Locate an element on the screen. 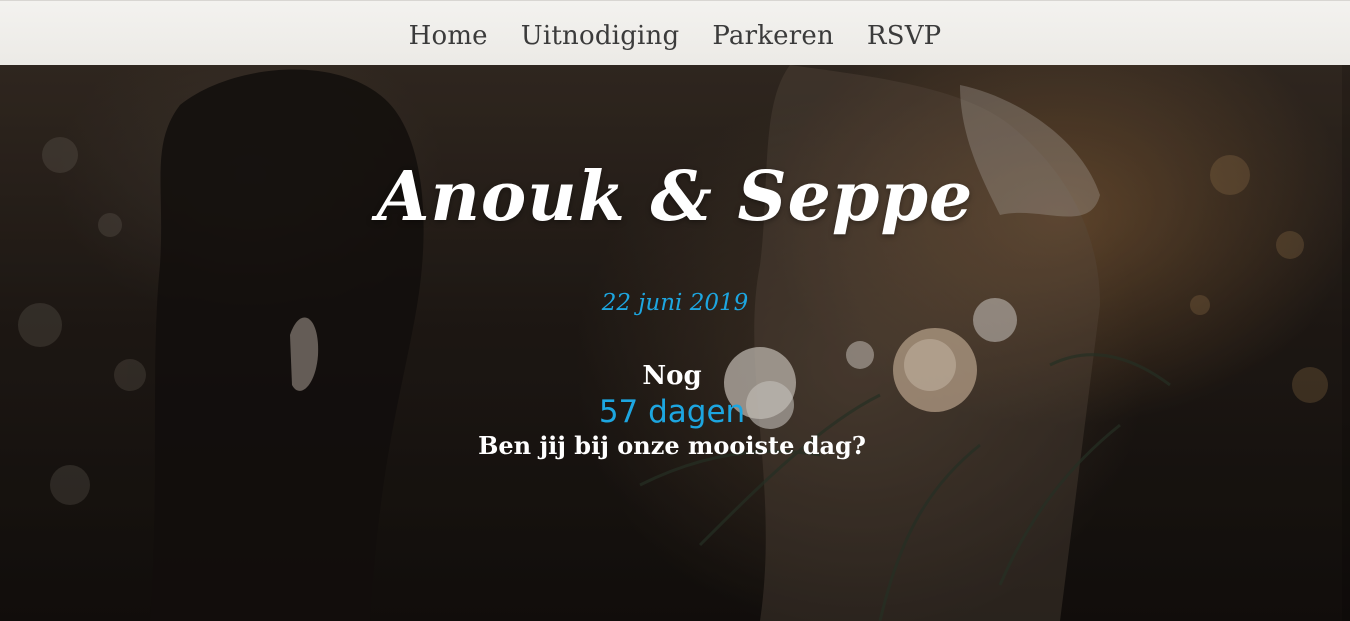  nav-link-rsvp: RSVP is located at coordinates (904, 33).